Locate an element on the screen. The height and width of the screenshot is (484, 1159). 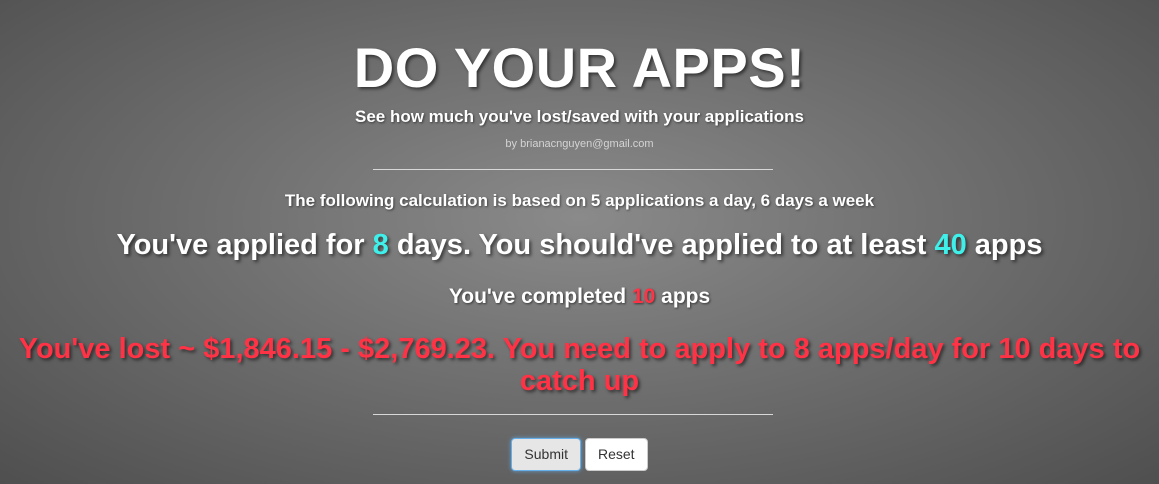
minimum-apps-value: 40 is located at coordinates (950, 245).